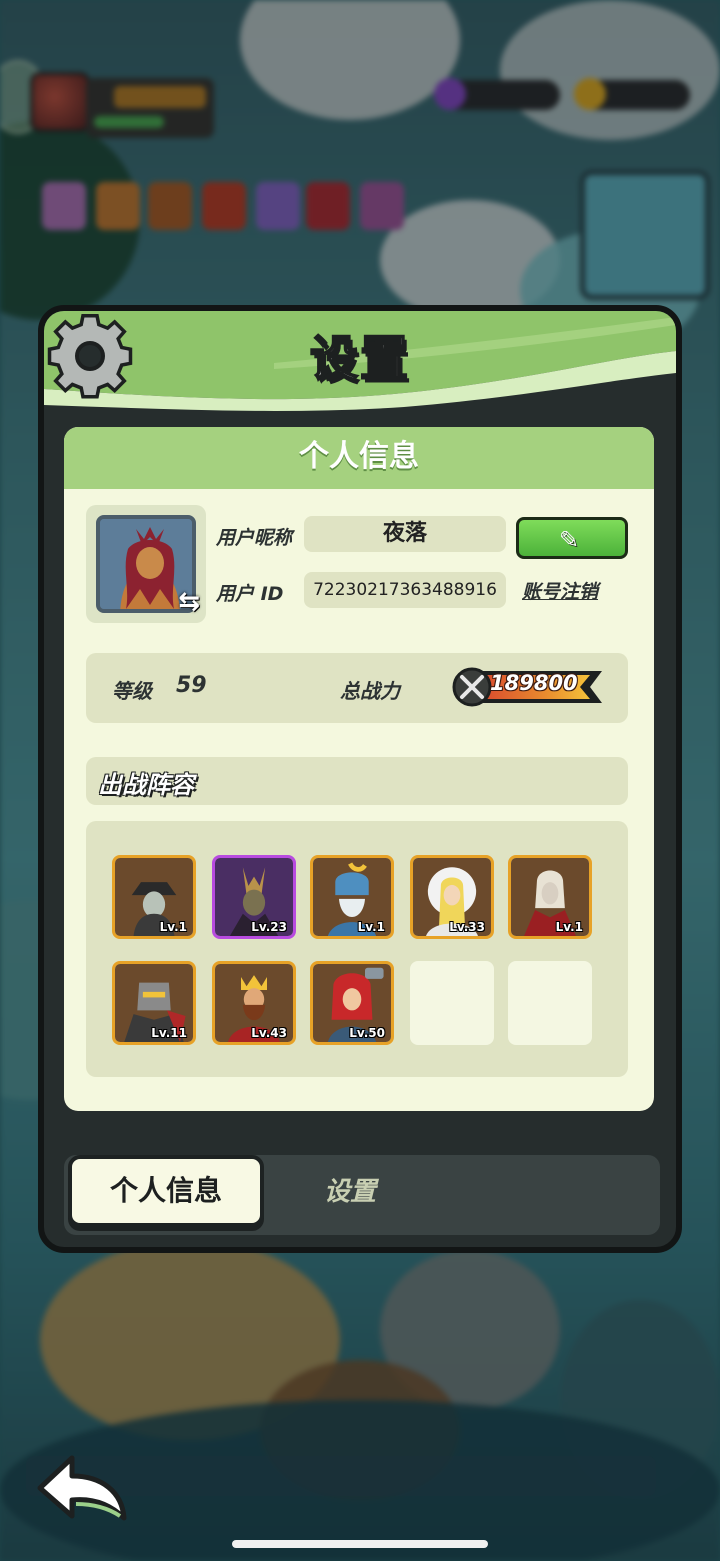 The height and width of the screenshot is (1561, 720). I want to click on dialog-tabs: 个人信息 设置, so click(362, 1195).